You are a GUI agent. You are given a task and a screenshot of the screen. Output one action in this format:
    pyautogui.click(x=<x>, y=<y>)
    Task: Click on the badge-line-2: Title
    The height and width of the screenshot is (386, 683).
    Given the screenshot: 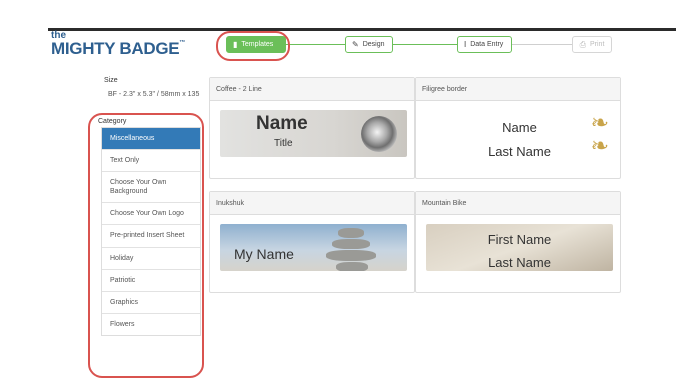 What is the action you would take?
    pyautogui.click(x=283, y=143)
    